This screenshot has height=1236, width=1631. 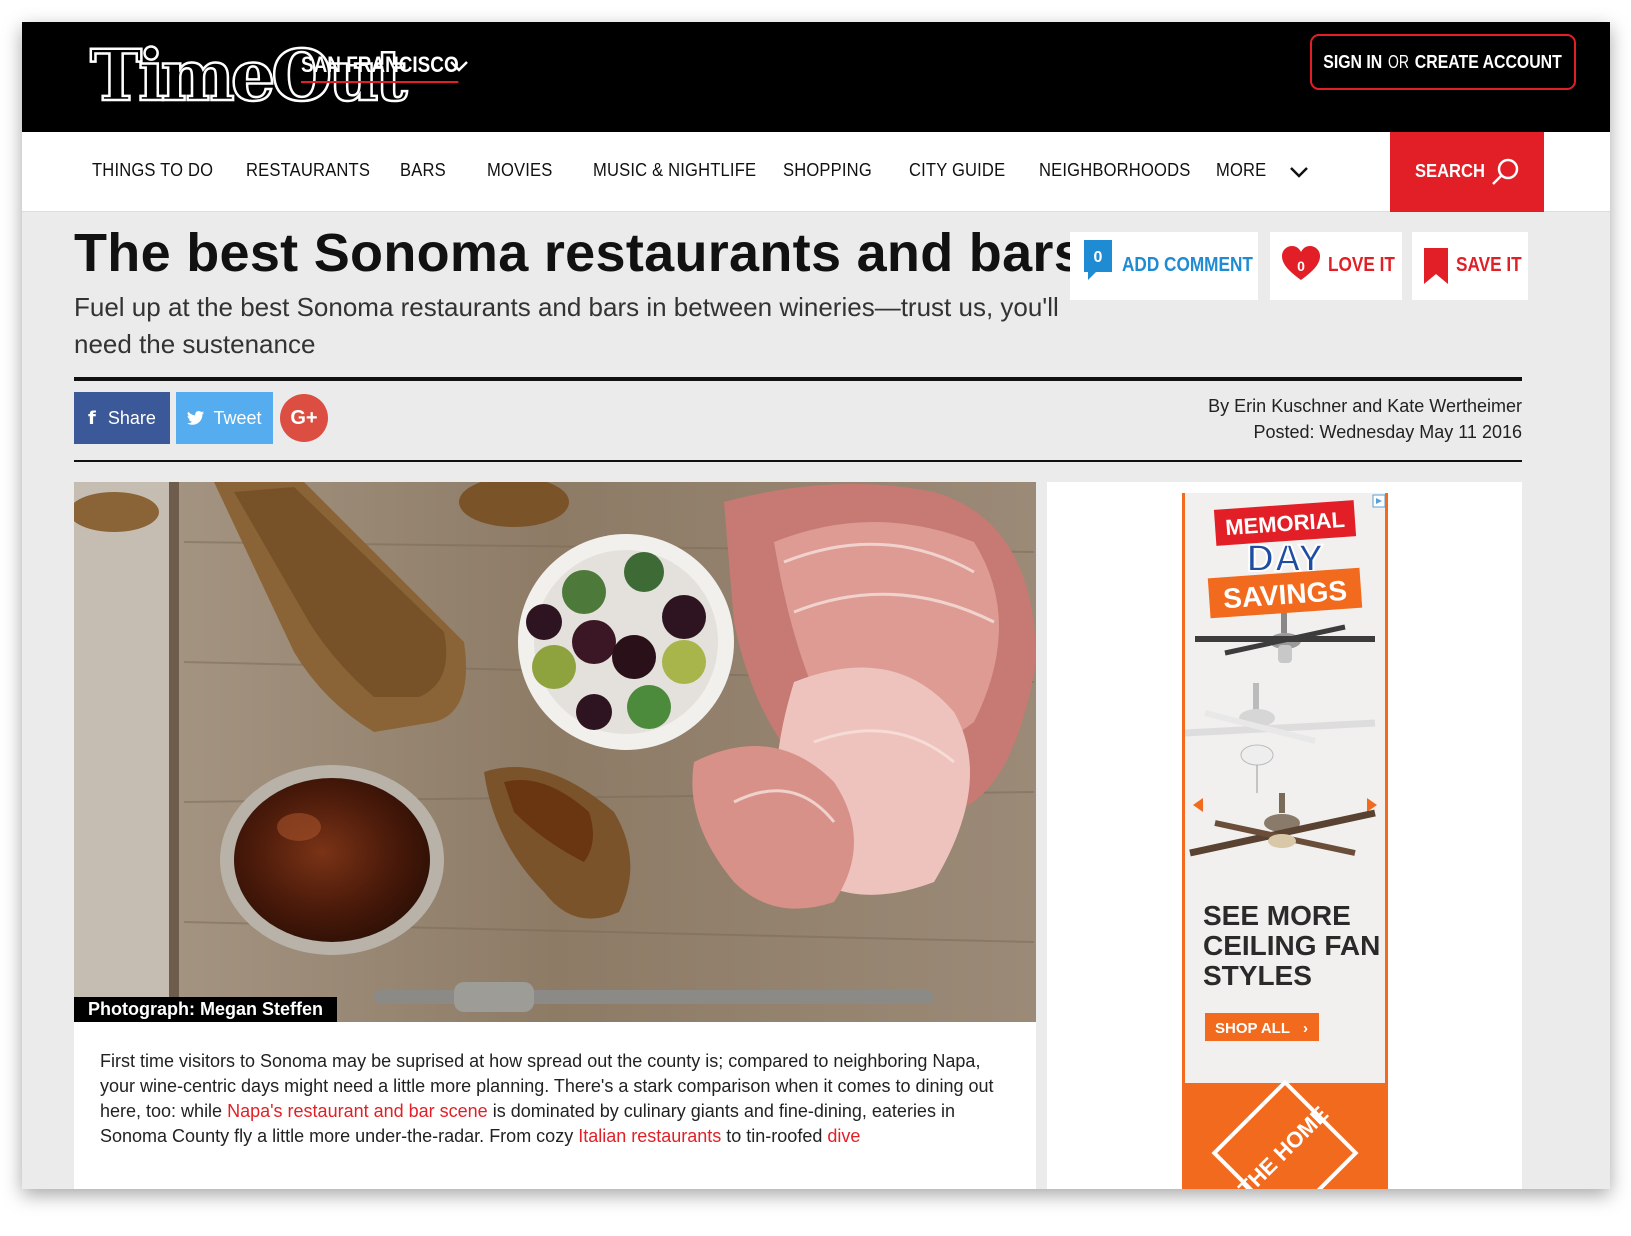 What do you see at coordinates (1257, 975) in the screenshot?
I see `svg-text: STYLES` at bounding box center [1257, 975].